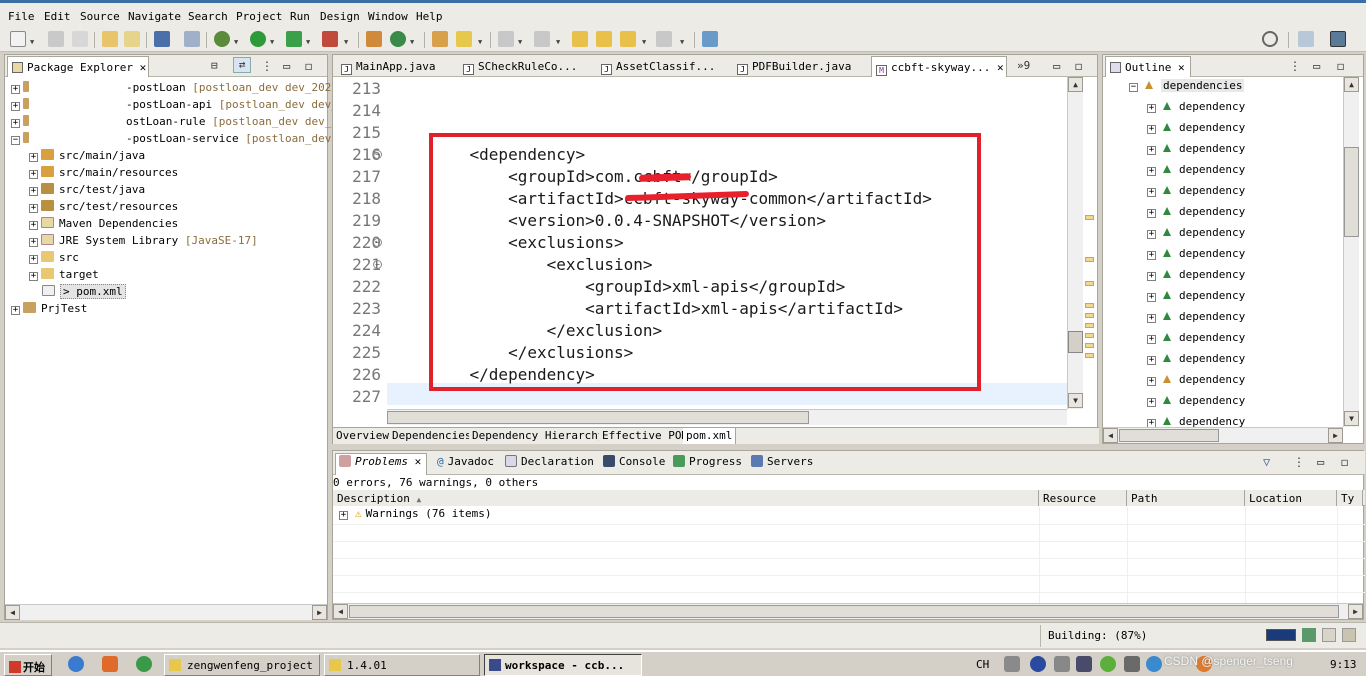  Describe the element at coordinates (15, 140) in the screenshot. I see `collapse-icon: −` at that location.